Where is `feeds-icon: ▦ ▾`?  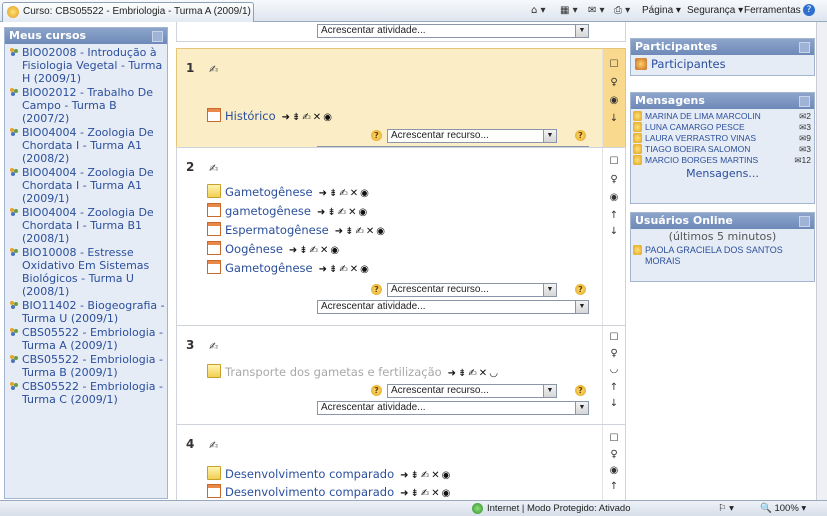 feeds-icon: ▦ ▾ is located at coordinates (569, 11).